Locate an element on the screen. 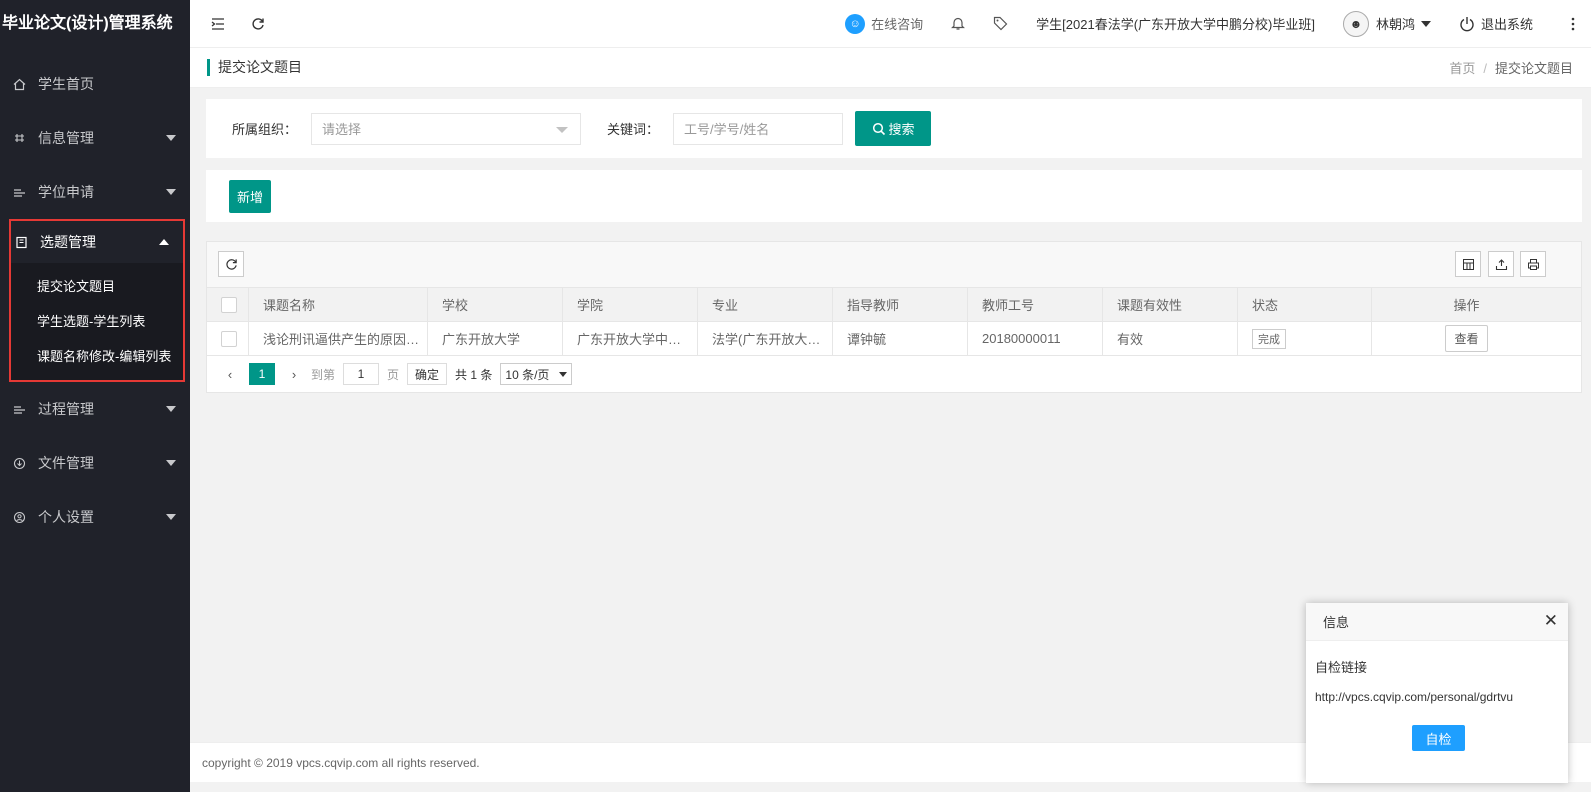  bell-icon is located at coordinates (958, 23).